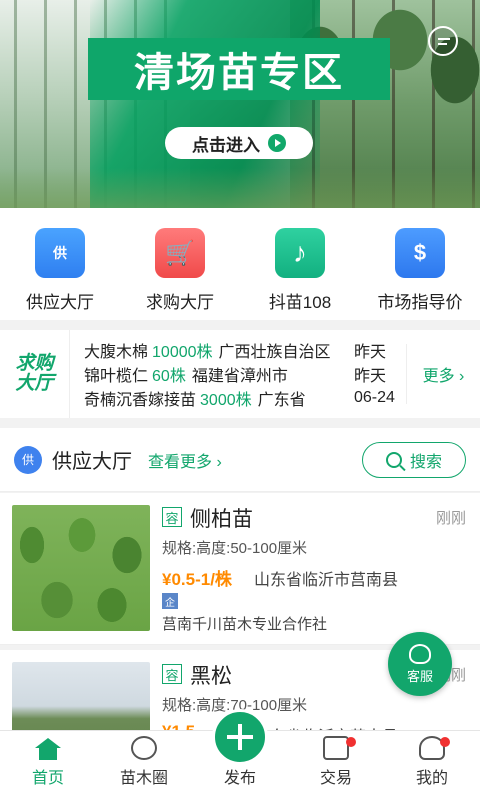  I want to click on play-icon, so click(277, 143).